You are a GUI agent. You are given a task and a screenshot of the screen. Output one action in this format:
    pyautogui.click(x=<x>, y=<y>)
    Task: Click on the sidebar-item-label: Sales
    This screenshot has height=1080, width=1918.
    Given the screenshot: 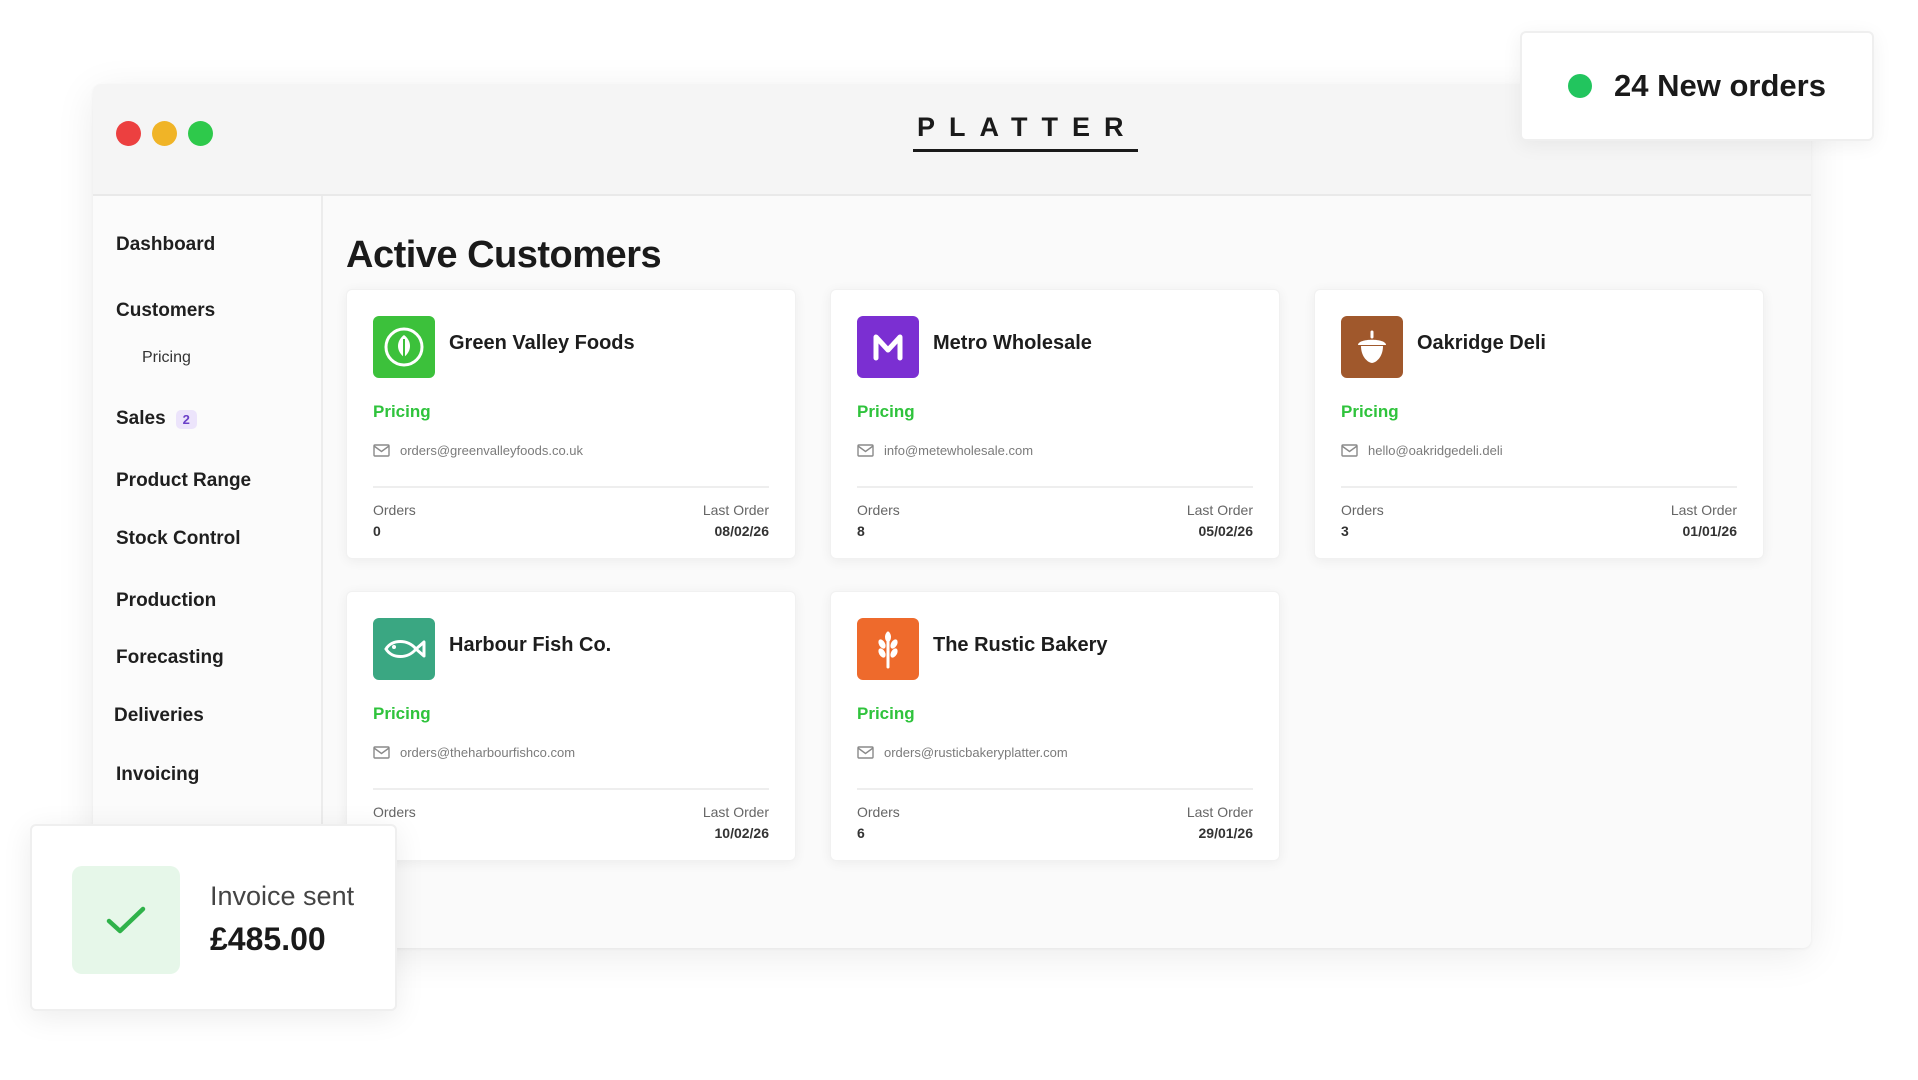 What is the action you would take?
    pyautogui.click(x=141, y=418)
    